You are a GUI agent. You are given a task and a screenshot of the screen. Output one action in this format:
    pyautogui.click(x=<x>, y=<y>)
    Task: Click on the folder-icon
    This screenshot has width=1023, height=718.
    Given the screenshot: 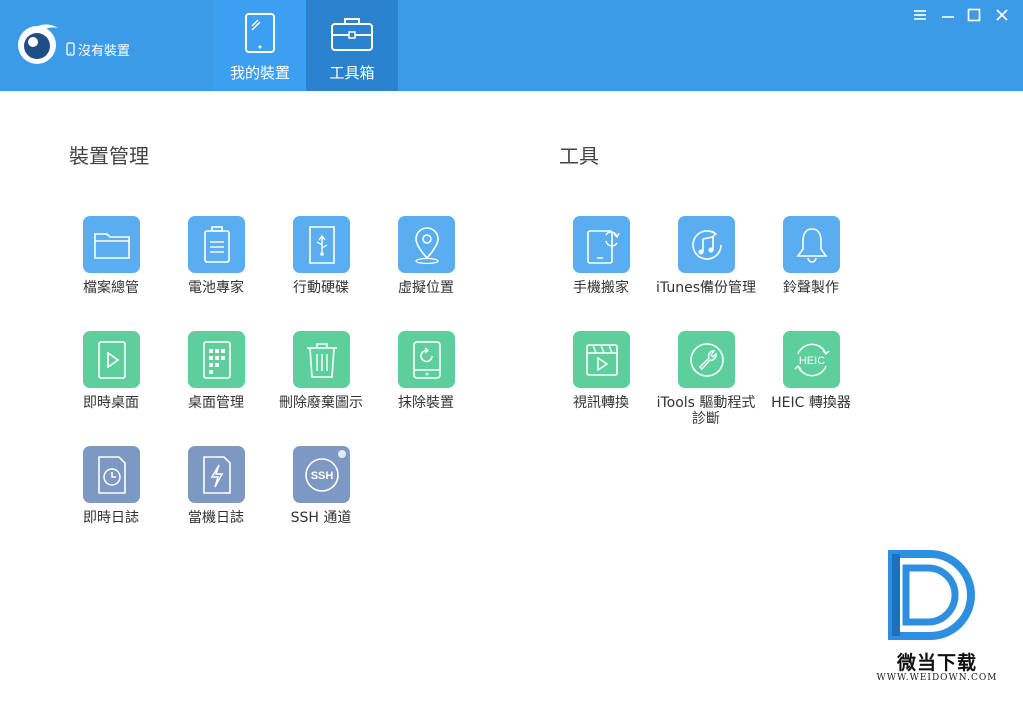 What is the action you would take?
    pyautogui.click(x=111, y=245)
    